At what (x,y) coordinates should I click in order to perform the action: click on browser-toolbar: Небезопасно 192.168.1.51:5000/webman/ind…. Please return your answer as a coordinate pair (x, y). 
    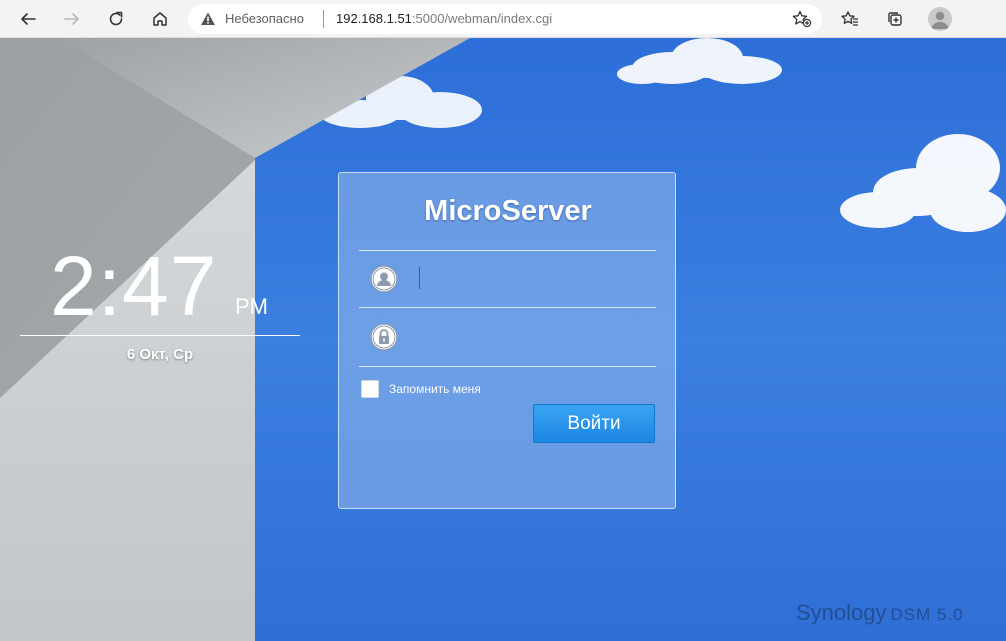
    Looking at the image, I should click on (503, 19).